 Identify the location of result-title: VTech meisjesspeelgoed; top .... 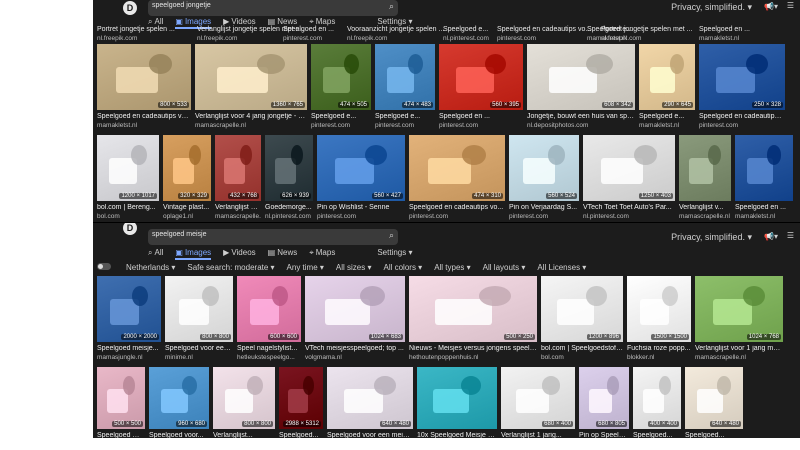
(355, 348).